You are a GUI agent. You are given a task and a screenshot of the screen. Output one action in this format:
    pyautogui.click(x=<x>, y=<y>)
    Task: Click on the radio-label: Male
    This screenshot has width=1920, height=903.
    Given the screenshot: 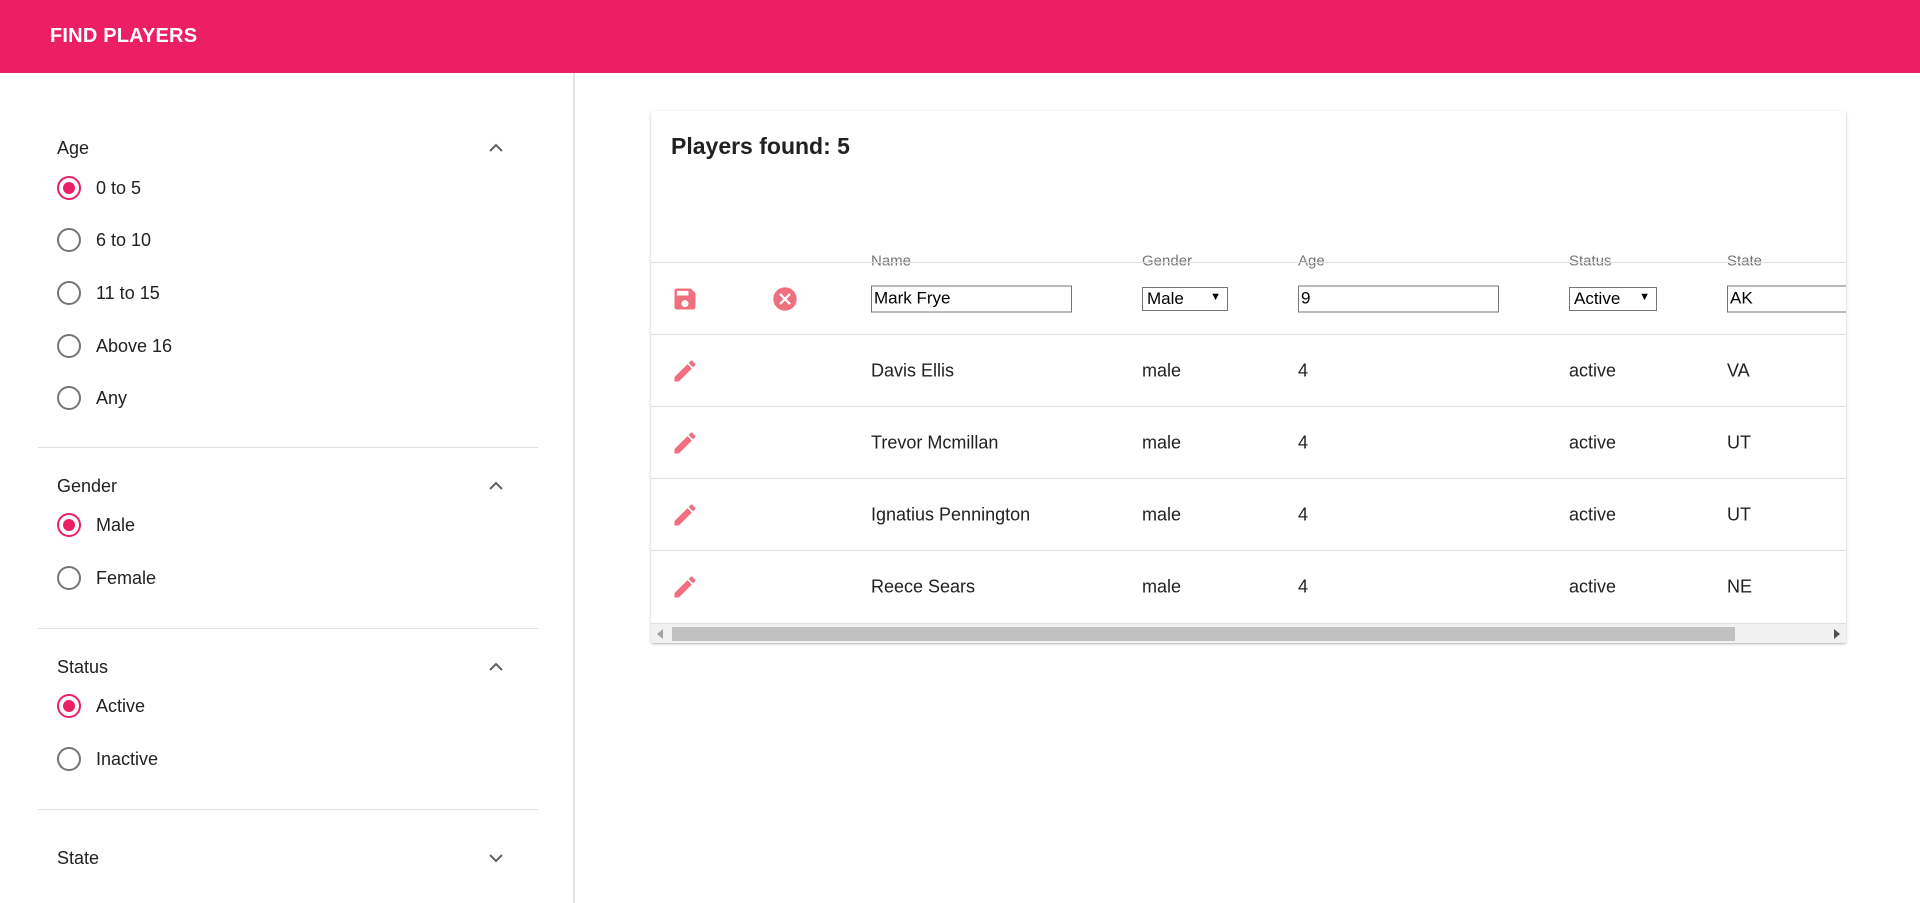 What is the action you would take?
    pyautogui.click(x=116, y=524)
    